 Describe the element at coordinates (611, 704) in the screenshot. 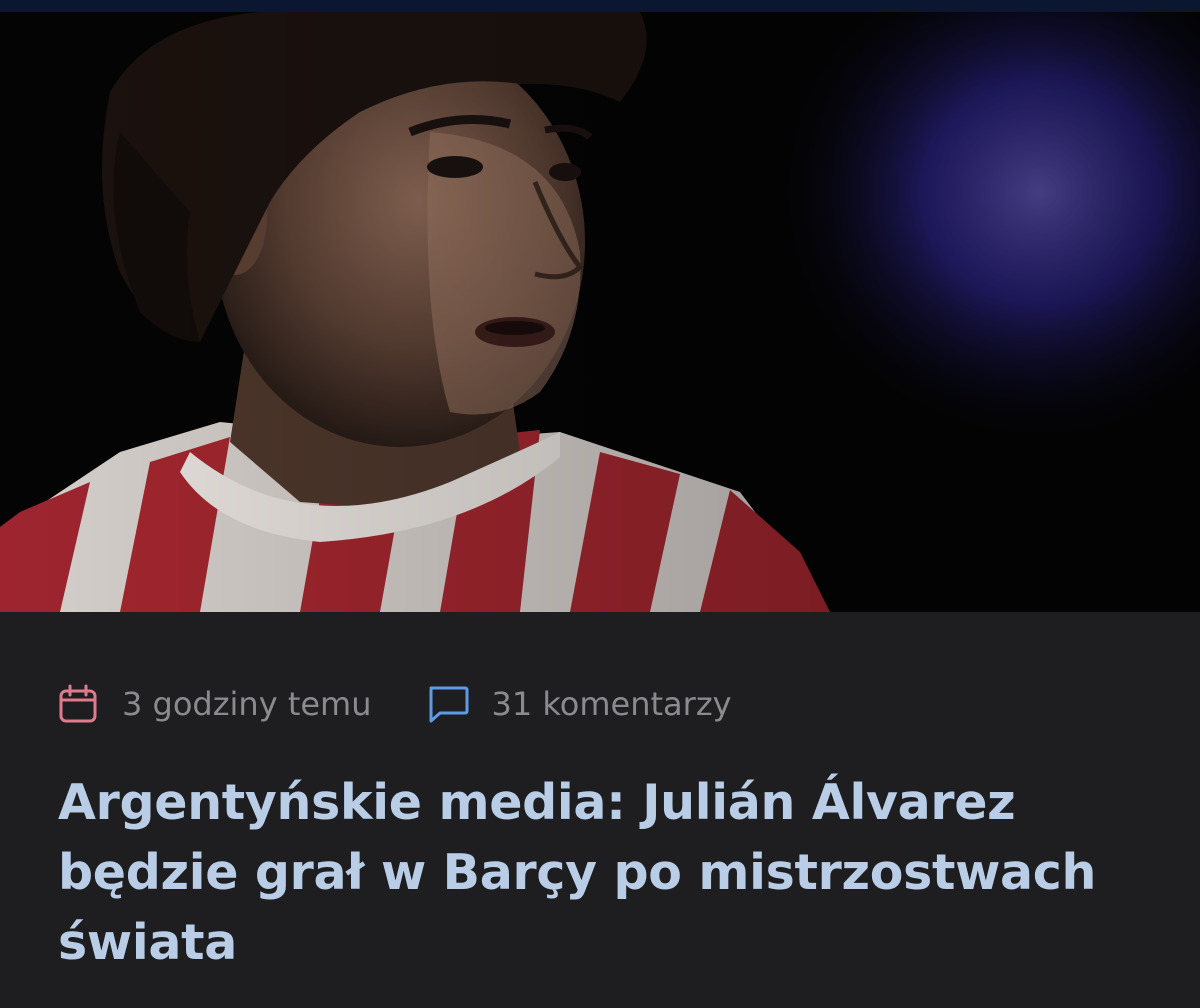

I see `comments-count-text: 31 komentarzy` at that location.